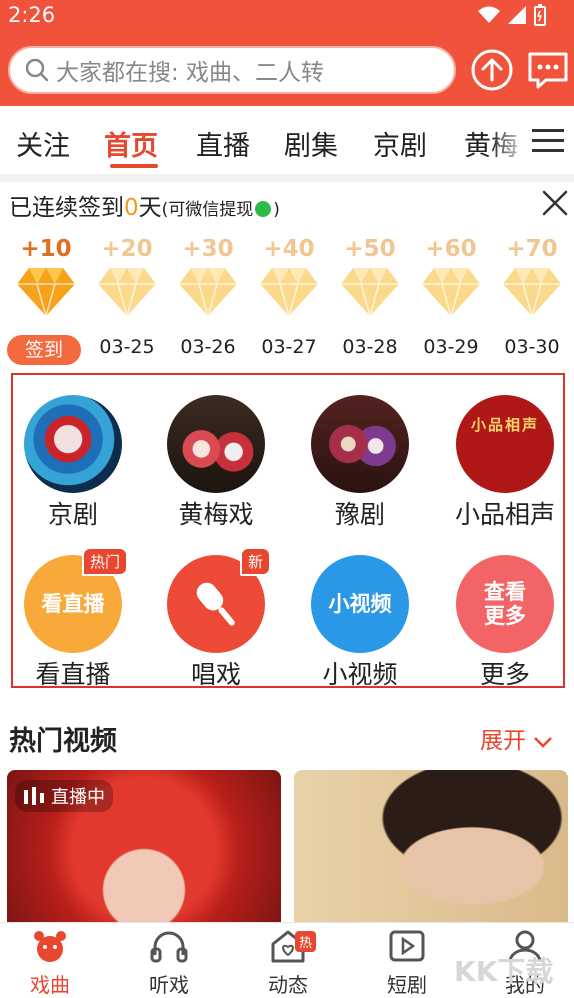 This screenshot has height=998, width=574. What do you see at coordinates (400, 143) in the screenshot?
I see `tab-peking-opera: 京剧` at bounding box center [400, 143].